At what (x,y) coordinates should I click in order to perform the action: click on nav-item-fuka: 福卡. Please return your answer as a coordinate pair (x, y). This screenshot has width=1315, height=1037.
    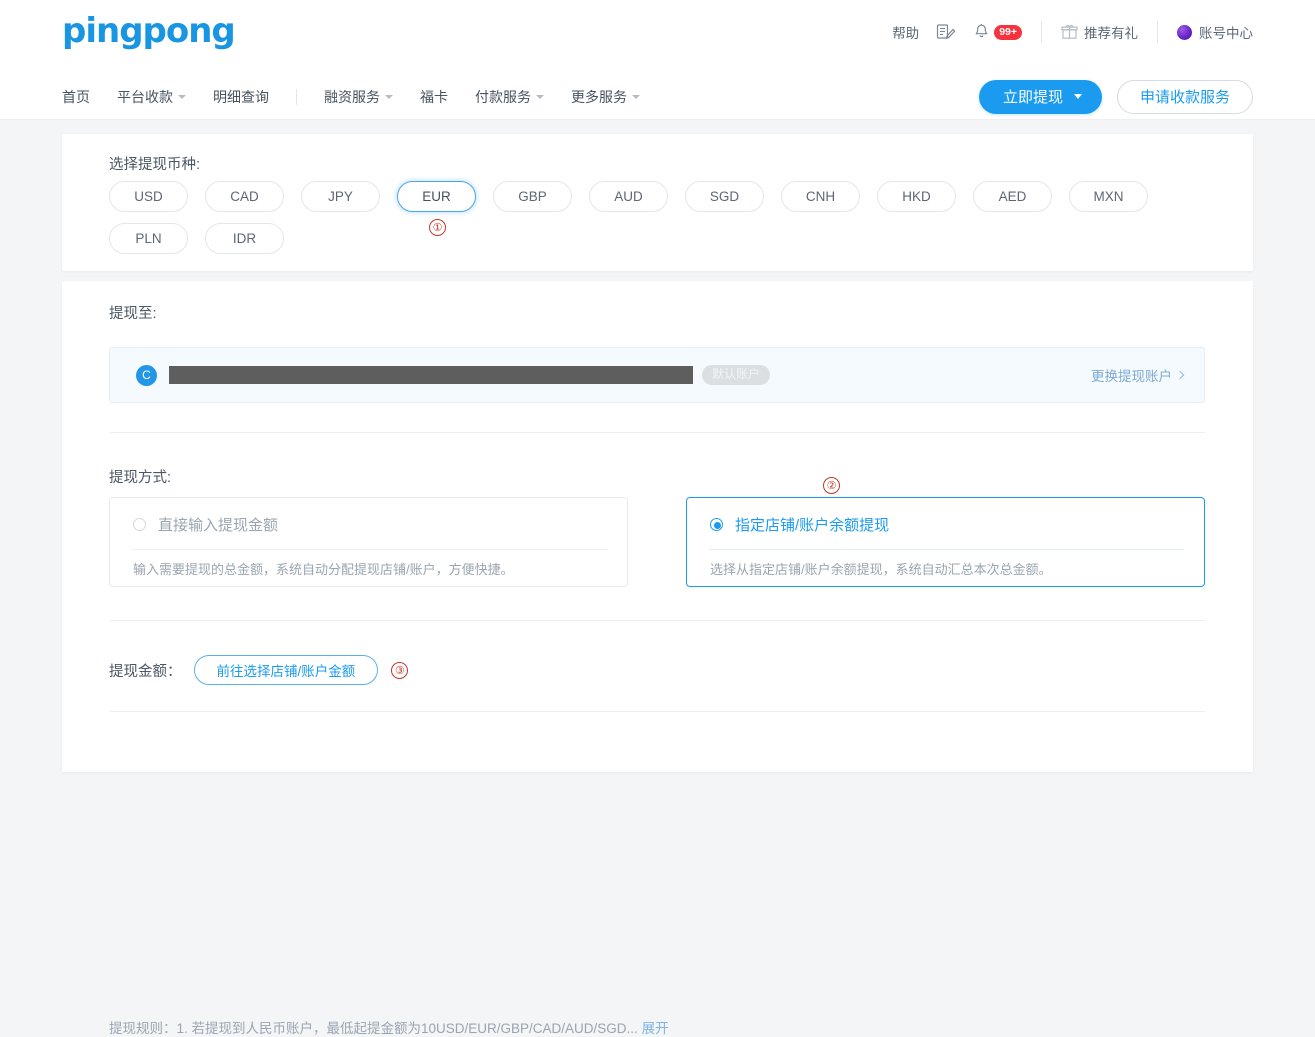
    Looking at the image, I should click on (434, 97).